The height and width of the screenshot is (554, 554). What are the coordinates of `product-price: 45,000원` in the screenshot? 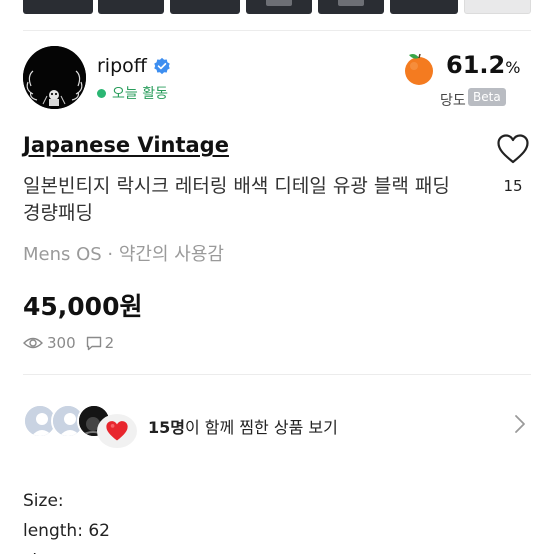 It's located at (83, 306).